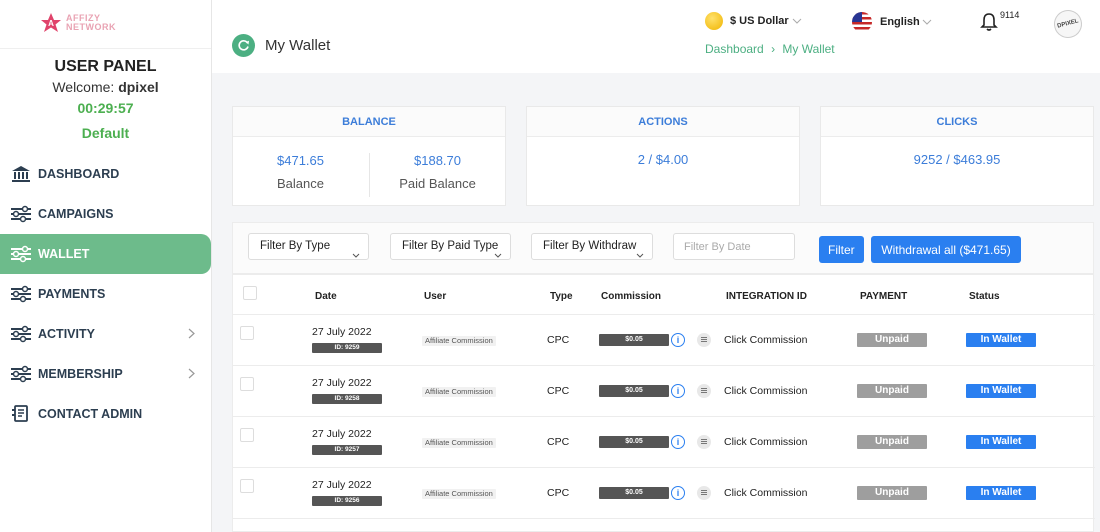  I want to click on filter-paid-type-label: Filter By Paid Type, so click(450, 246).